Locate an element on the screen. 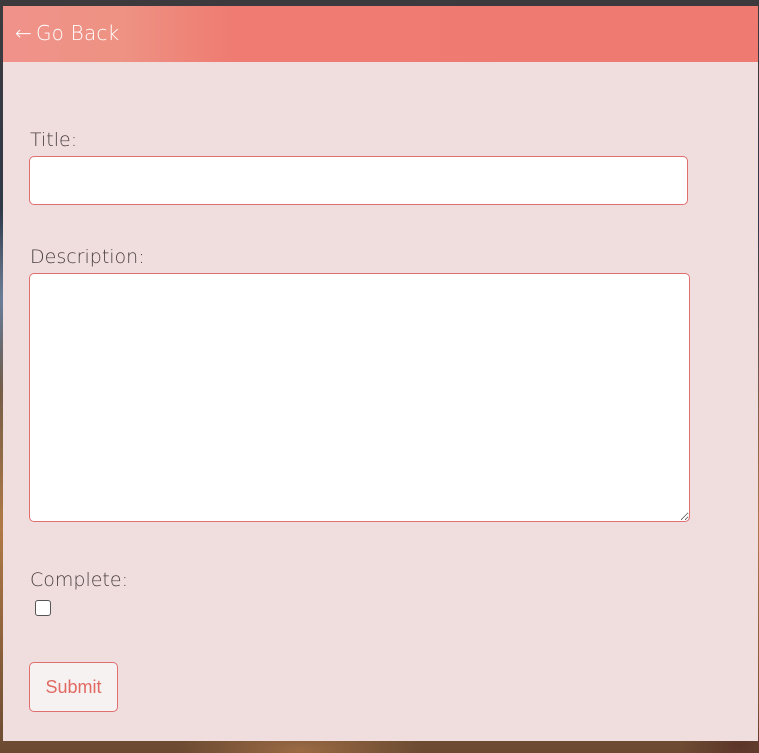  title-label: Title: is located at coordinates (54, 140).